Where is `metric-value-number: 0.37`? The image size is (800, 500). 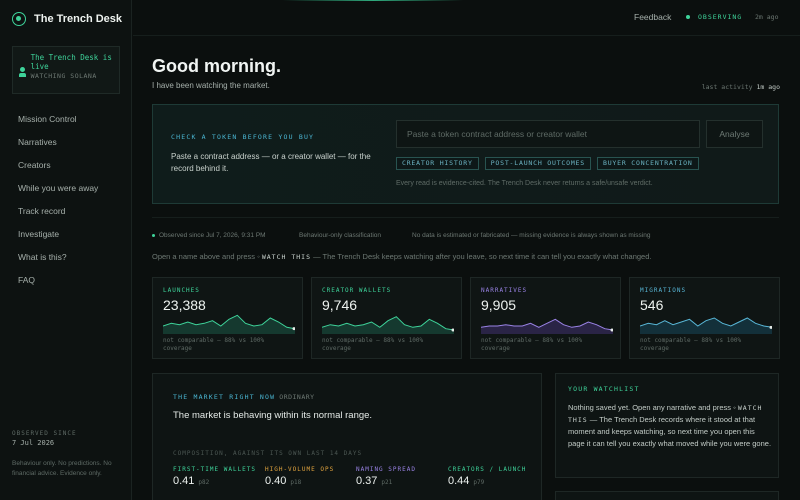
metric-value-number: 0.37 is located at coordinates (367, 481).